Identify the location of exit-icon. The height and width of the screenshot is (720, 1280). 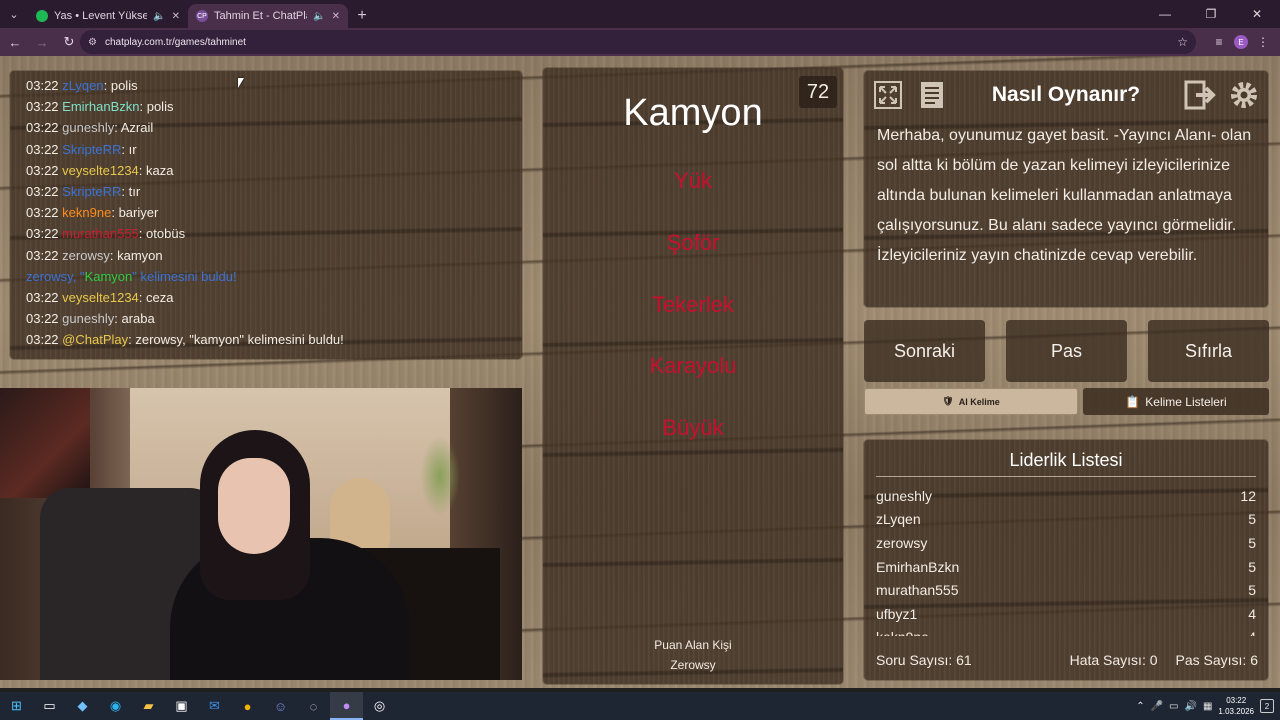
(1200, 95).